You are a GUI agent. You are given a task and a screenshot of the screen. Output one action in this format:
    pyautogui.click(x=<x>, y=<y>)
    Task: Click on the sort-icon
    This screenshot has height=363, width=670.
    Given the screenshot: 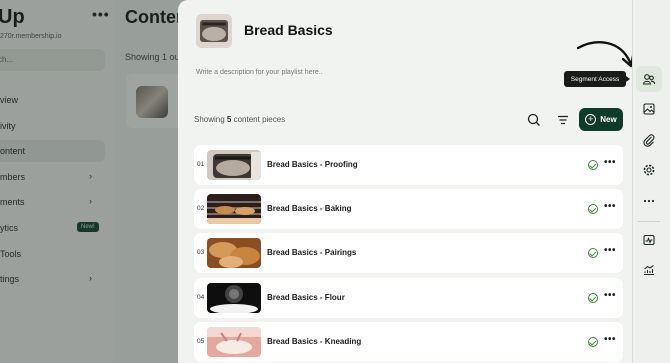 What is the action you would take?
    pyautogui.click(x=563, y=120)
    